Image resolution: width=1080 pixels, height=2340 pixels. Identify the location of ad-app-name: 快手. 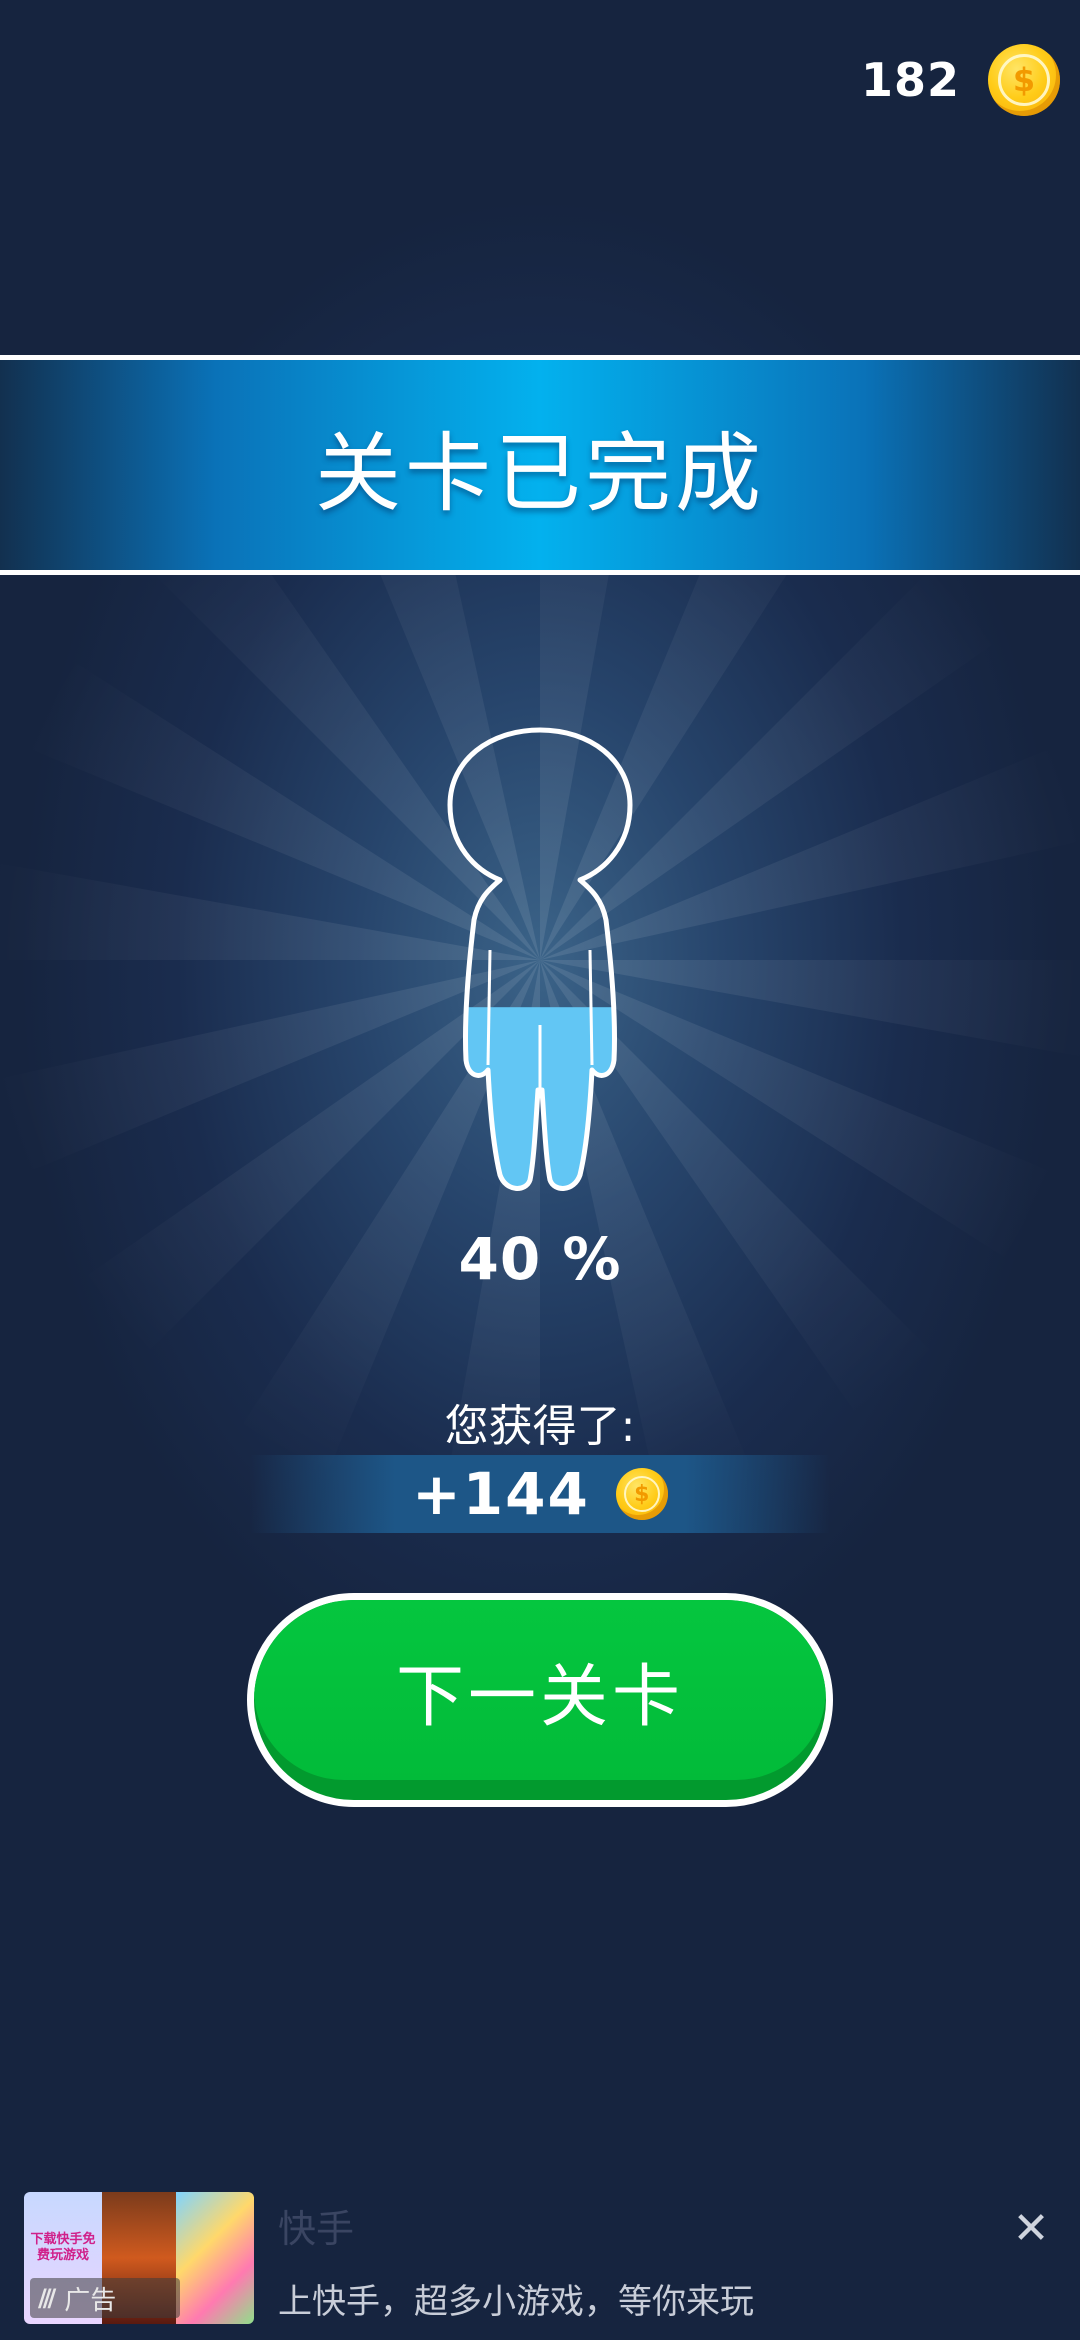
(316, 2225).